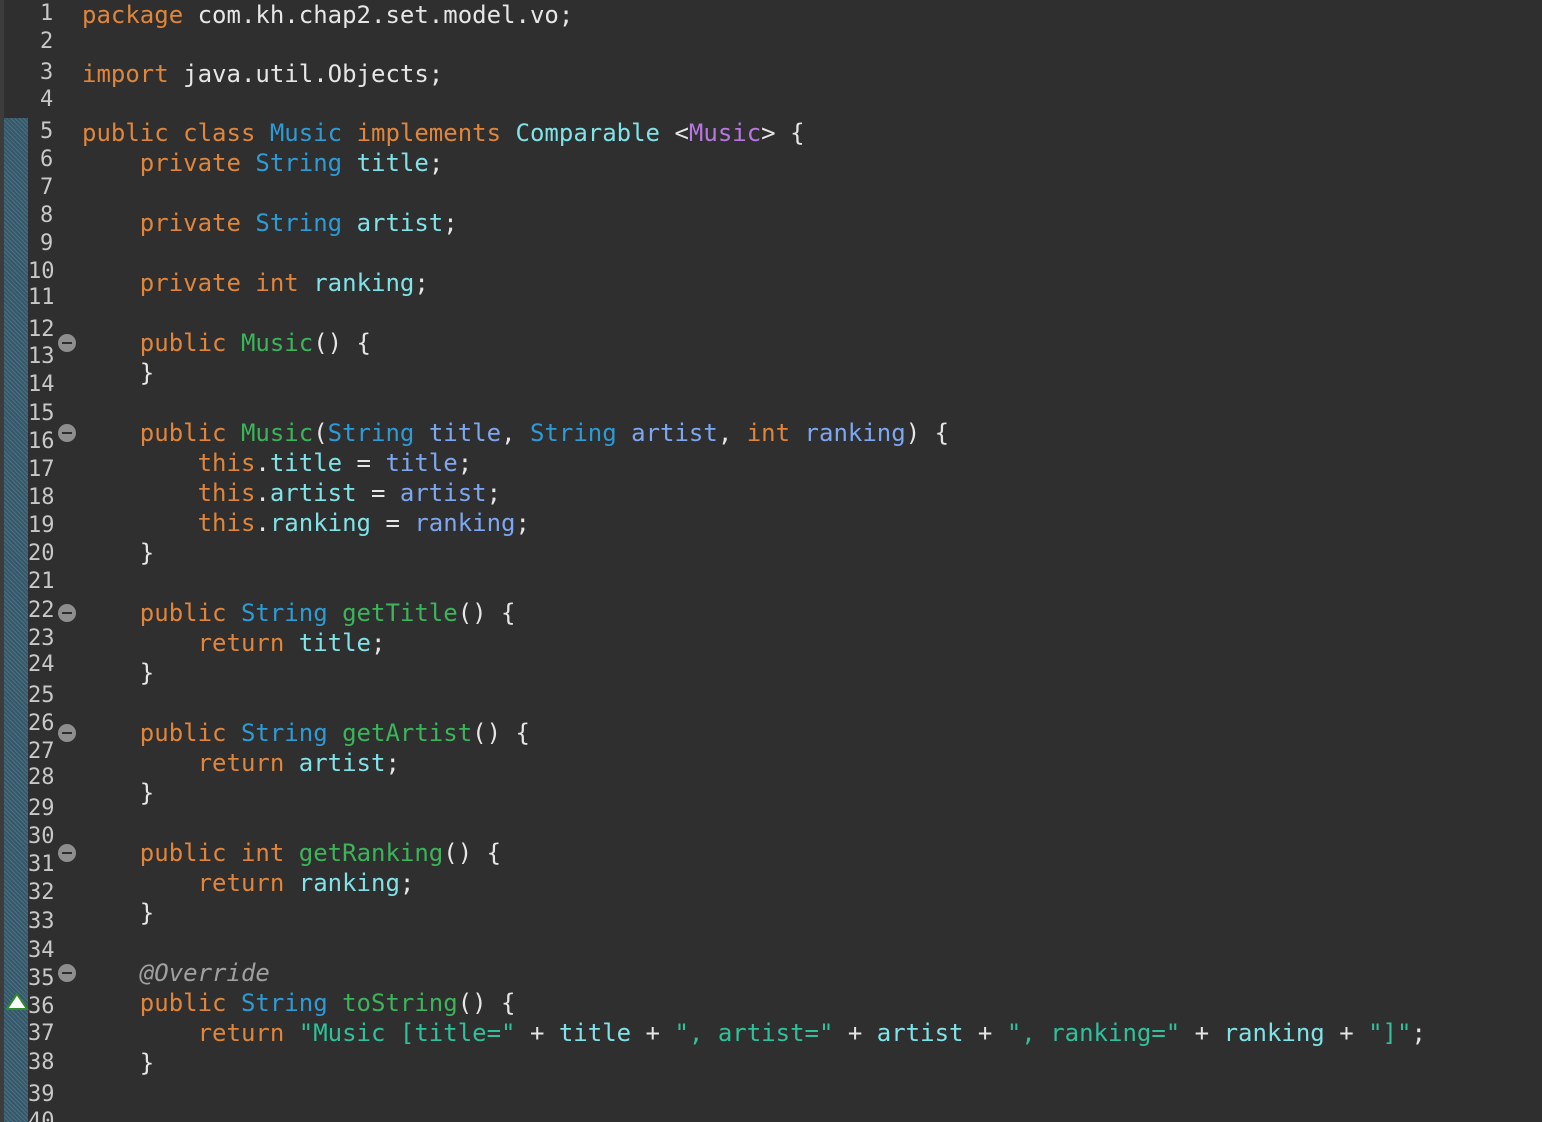  What do you see at coordinates (118, 553) in the screenshot?
I see `code-line-20: }` at bounding box center [118, 553].